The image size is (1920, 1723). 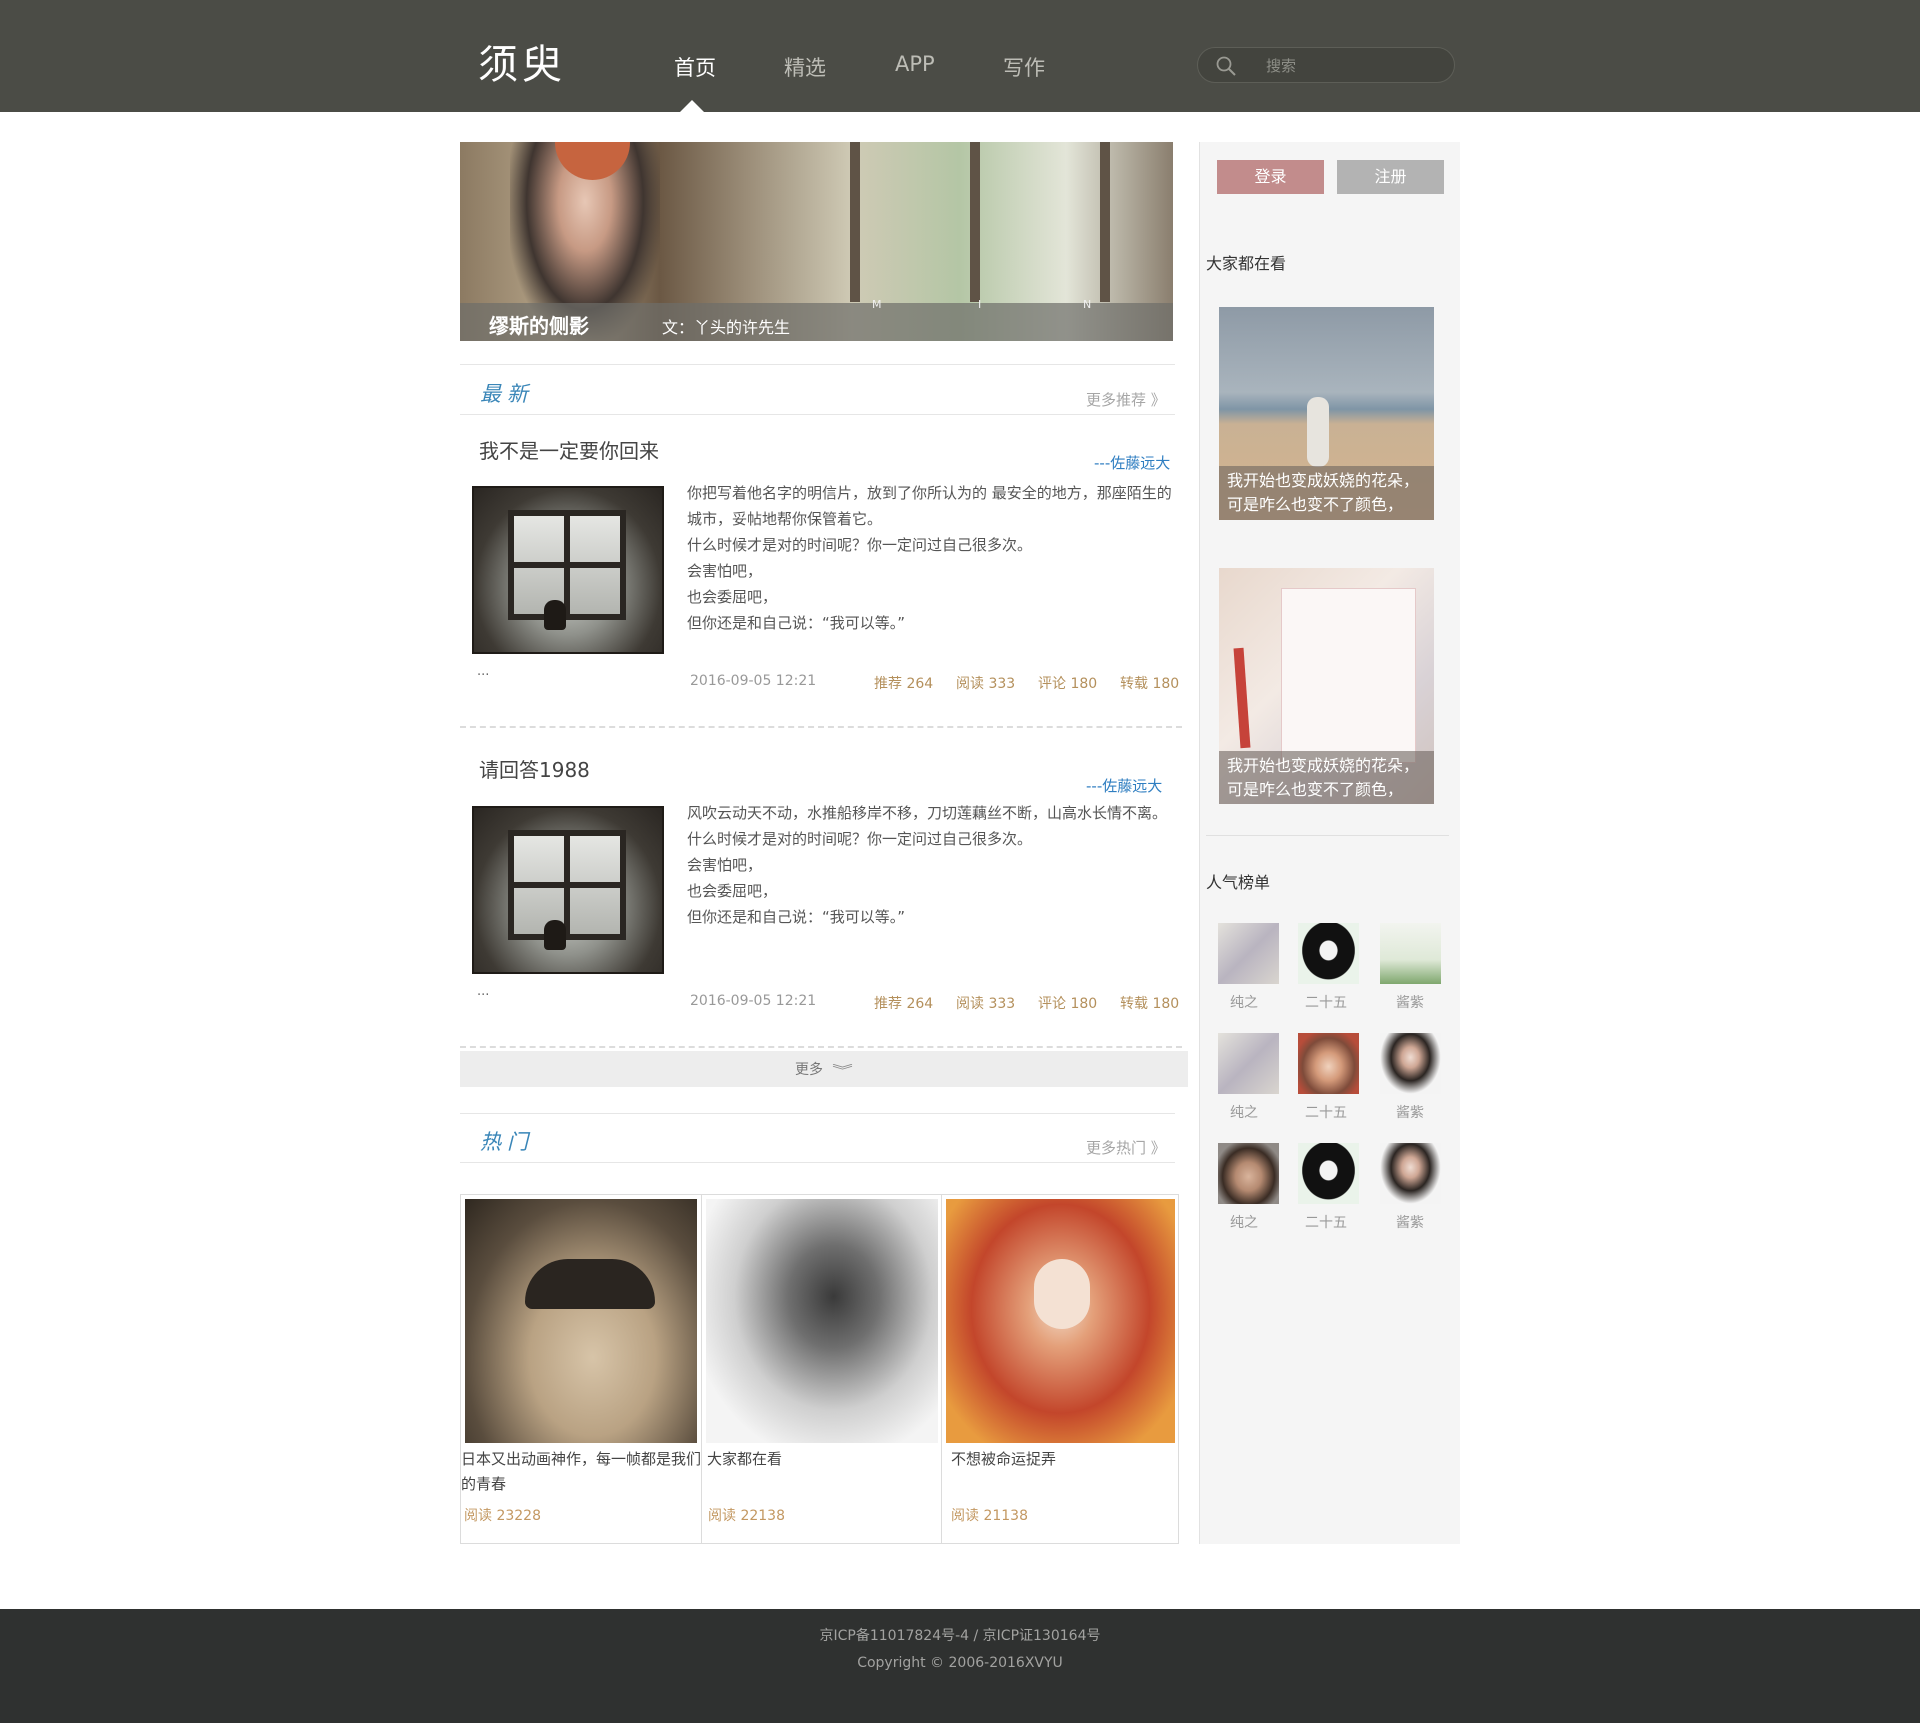 I want to click on double-chevron-down-icon: ︾, so click(x=842, y=1069).